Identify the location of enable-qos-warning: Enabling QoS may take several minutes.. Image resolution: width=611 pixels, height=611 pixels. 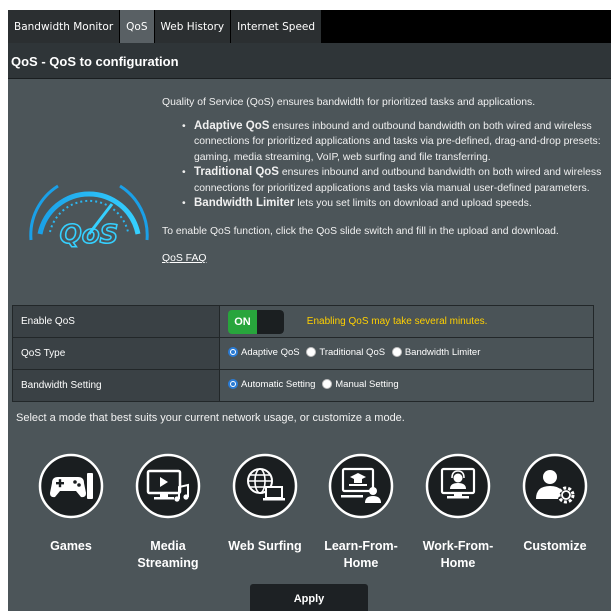
(397, 321).